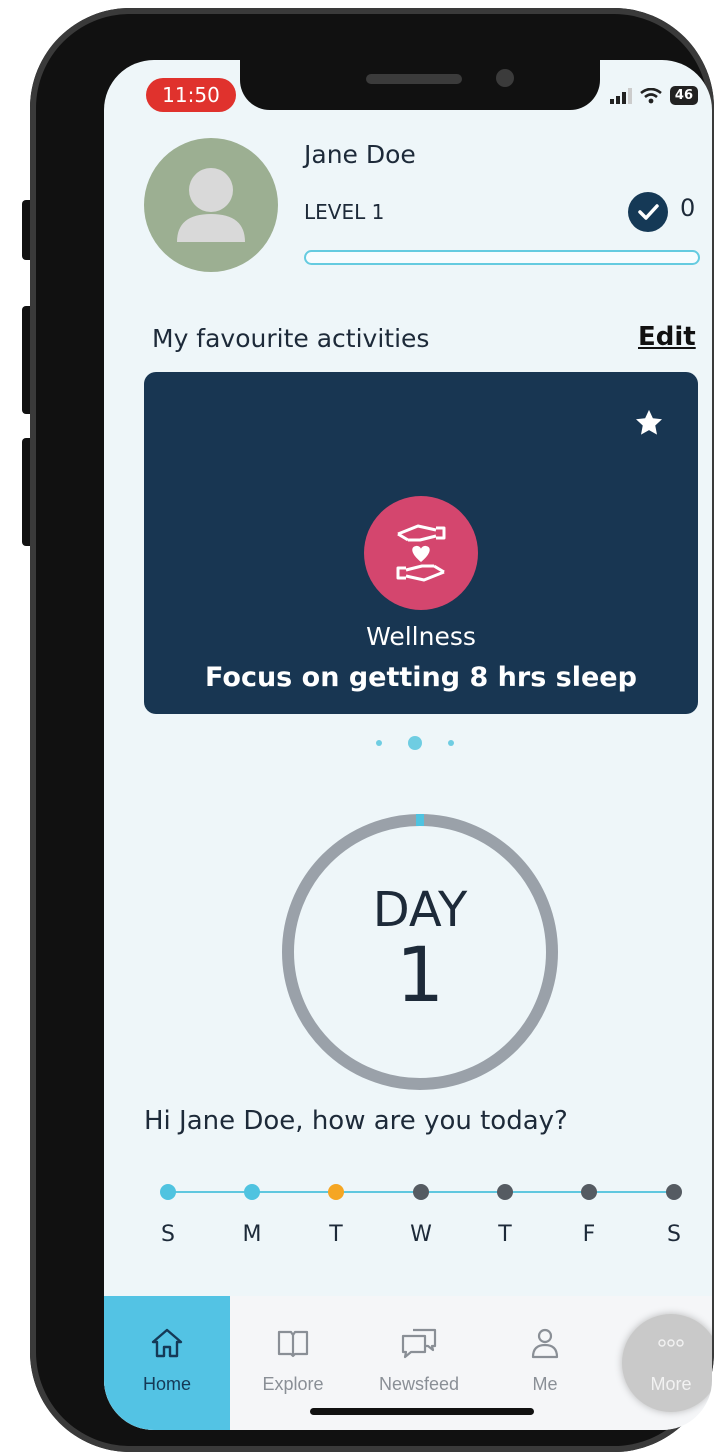  What do you see at coordinates (414, 79) in the screenshot?
I see `speaker` at bounding box center [414, 79].